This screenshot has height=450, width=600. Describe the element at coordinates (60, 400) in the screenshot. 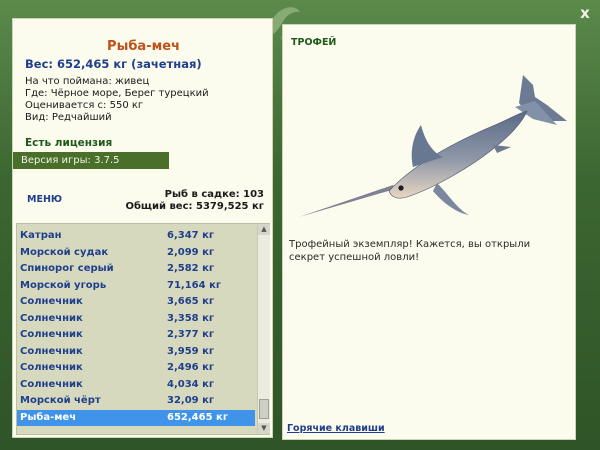

I see `catch-fish-name: Морской чёрт` at that location.